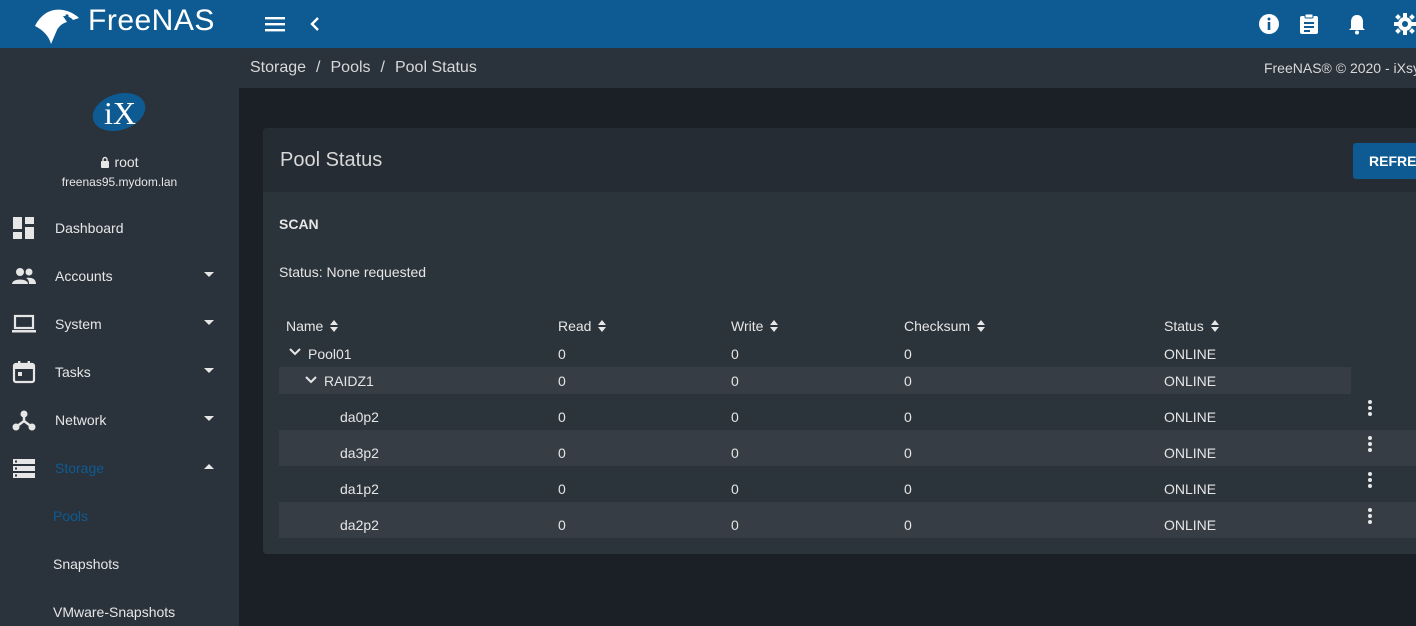 The width and height of the screenshot is (1416, 626). Describe the element at coordinates (70, 516) in the screenshot. I see `sidebar-subitem-pools: Pools` at that location.